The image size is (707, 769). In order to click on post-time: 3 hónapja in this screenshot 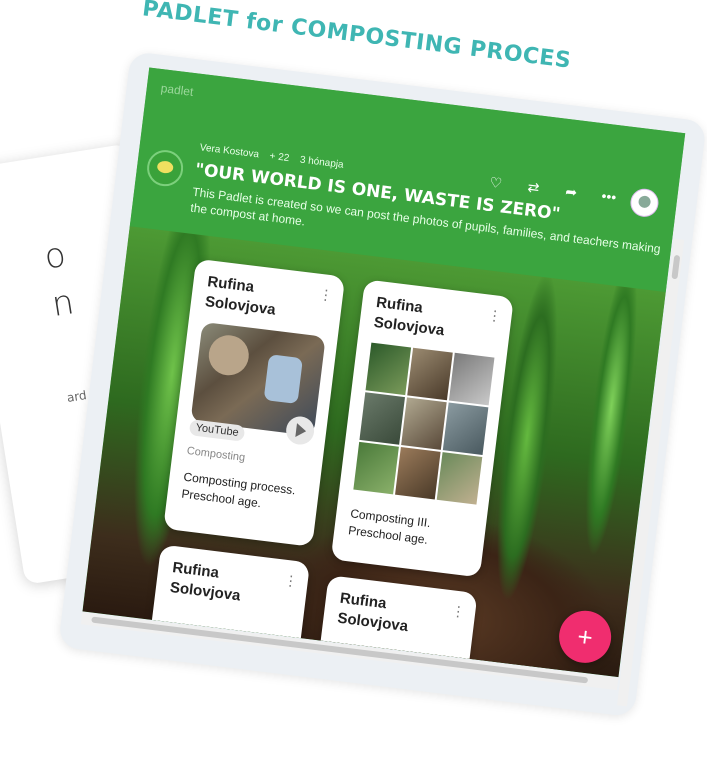, I will do `click(322, 162)`.